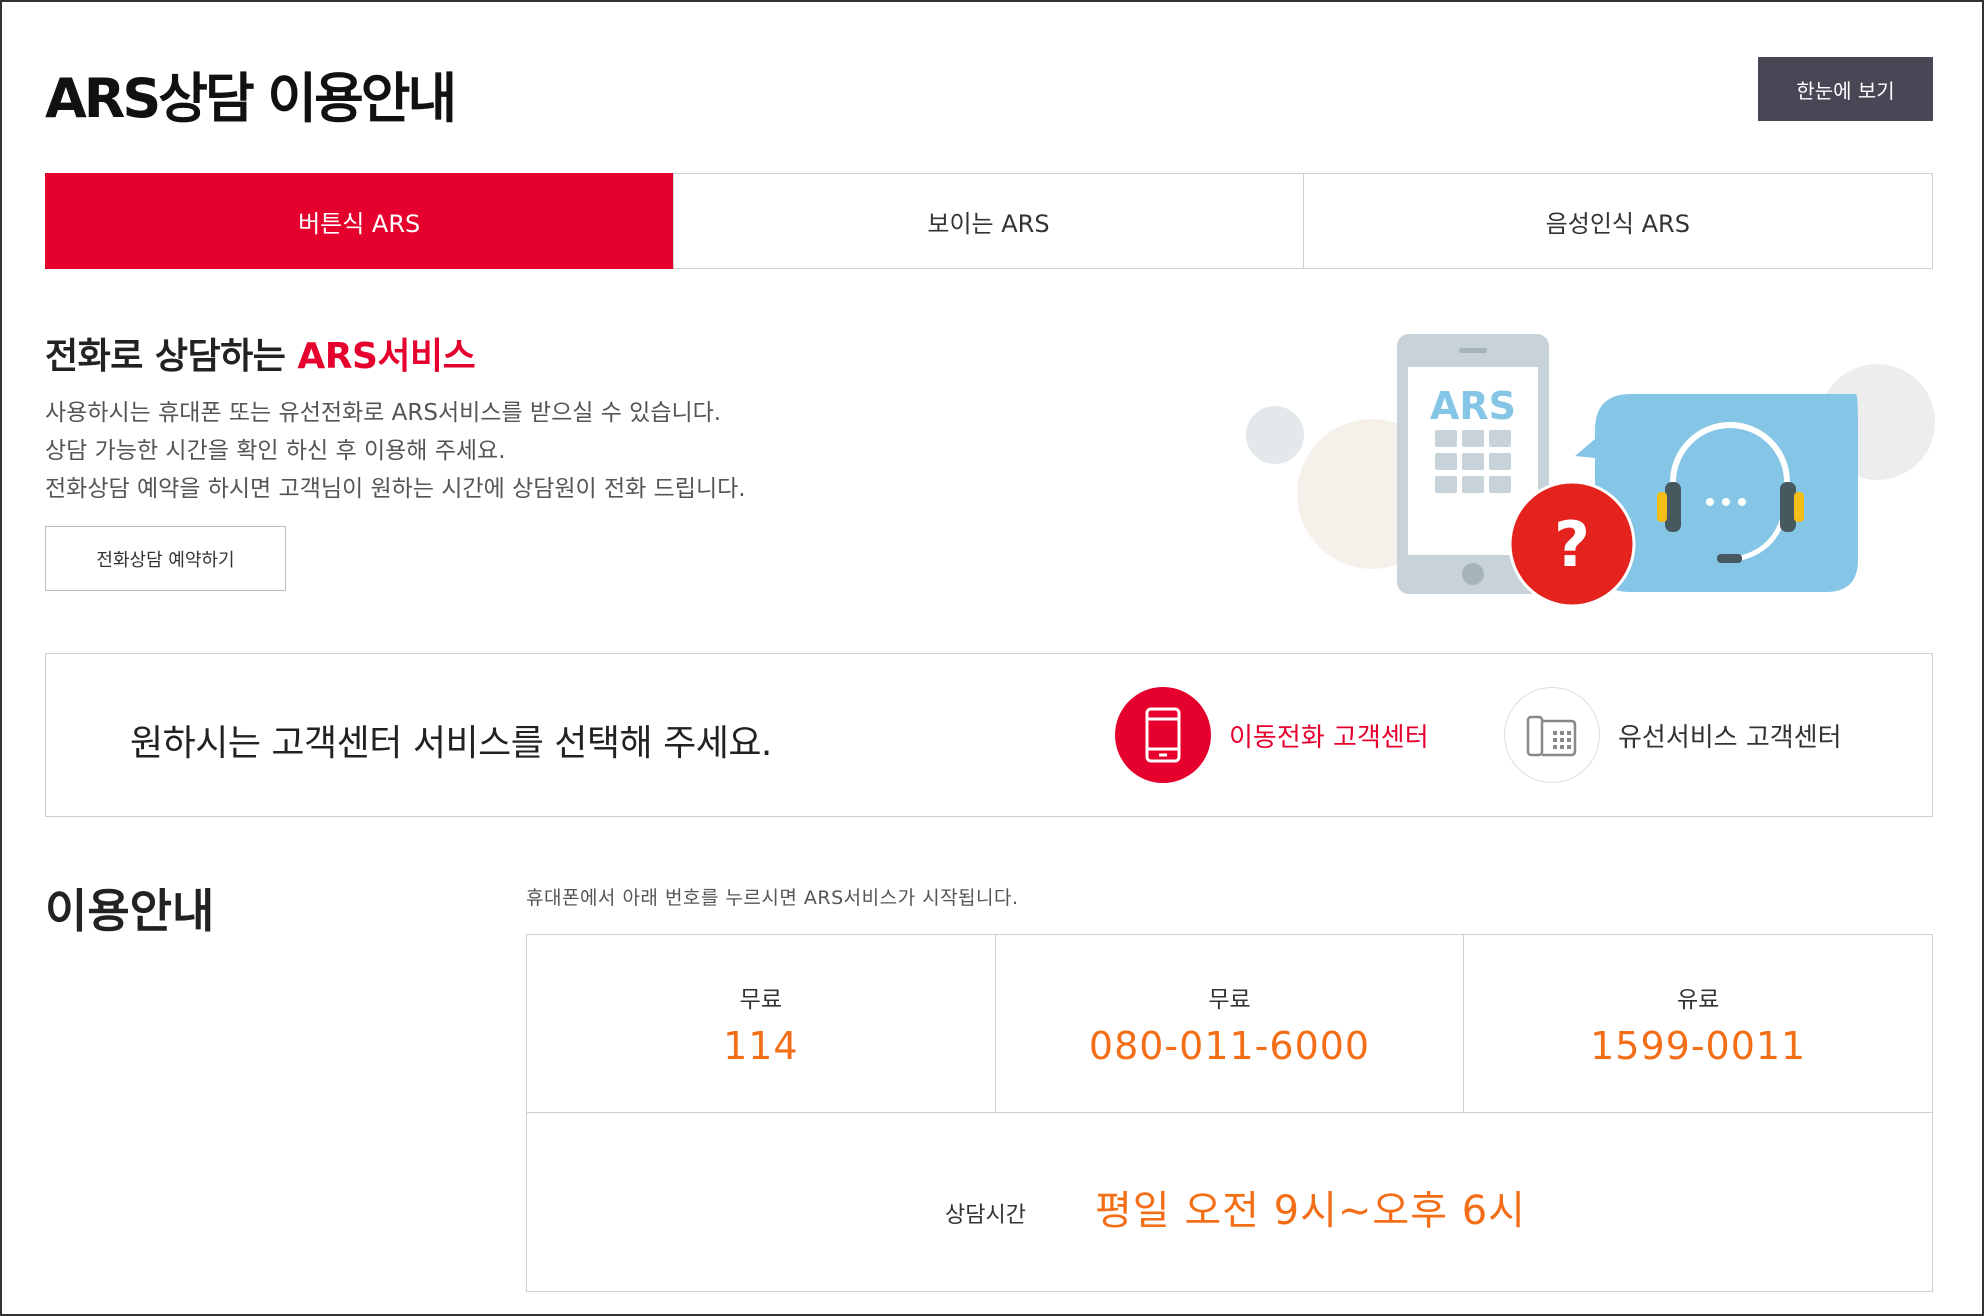 The image size is (1984, 1316). What do you see at coordinates (1473, 406) in the screenshot?
I see `phone-ars-text: ARS` at bounding box center [1473, 406].